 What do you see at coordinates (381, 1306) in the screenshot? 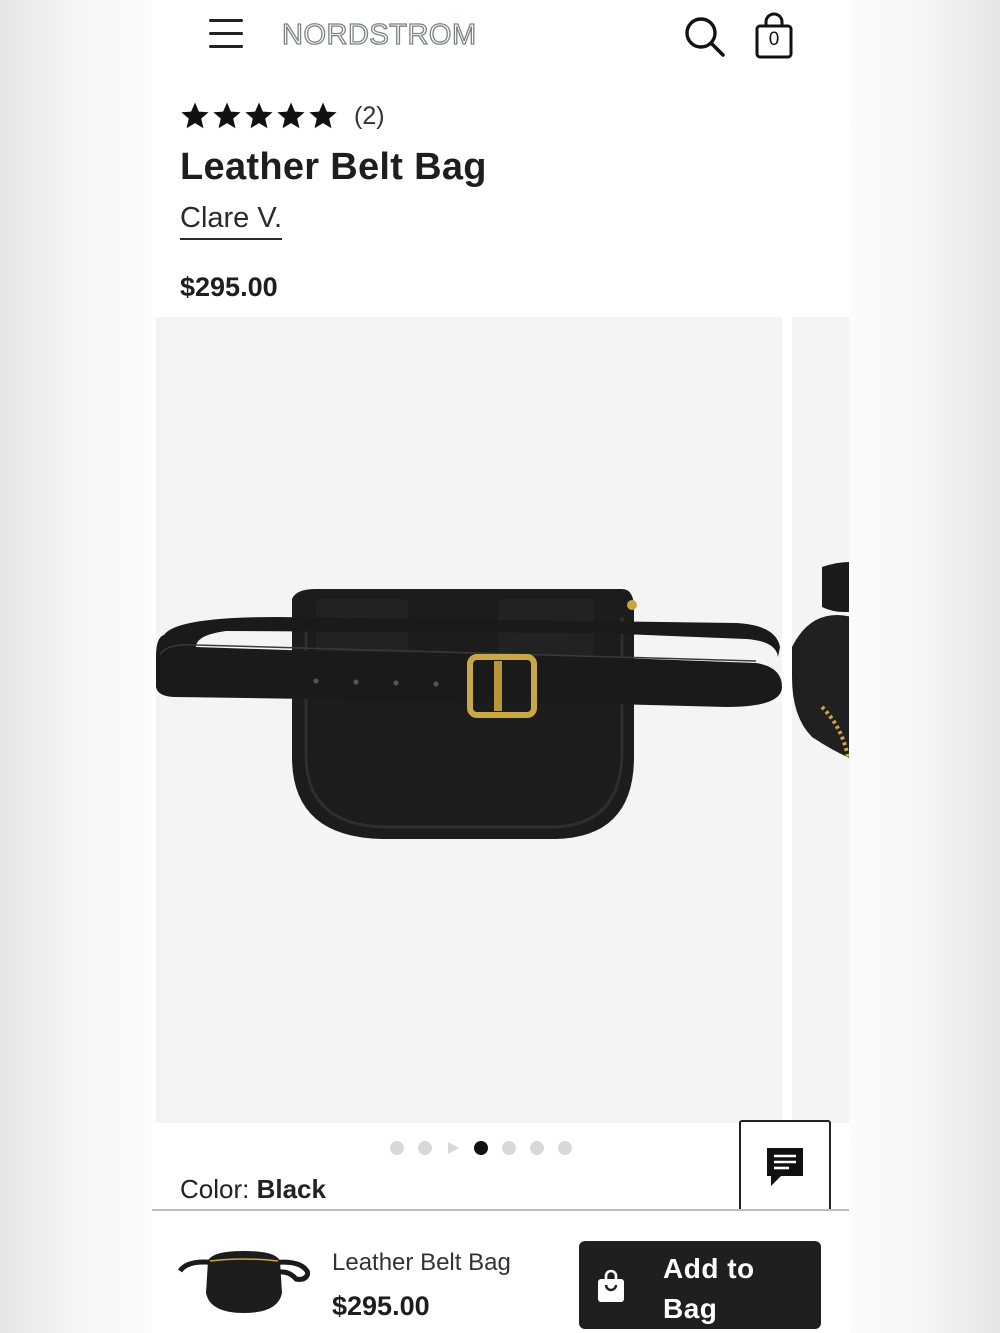
I see `sticky-product-price: $295.00` at bounding box center [381, 1306].